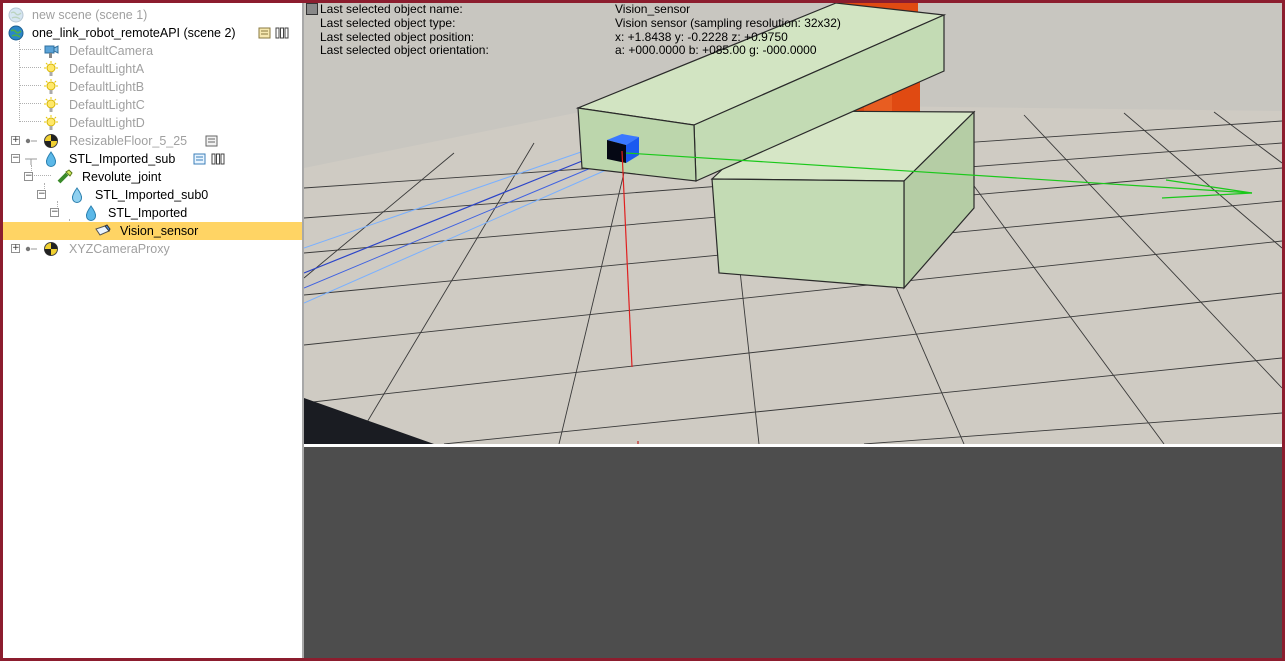  I want to click on tree-item-label: DefaultLightD, so click(107, 123).